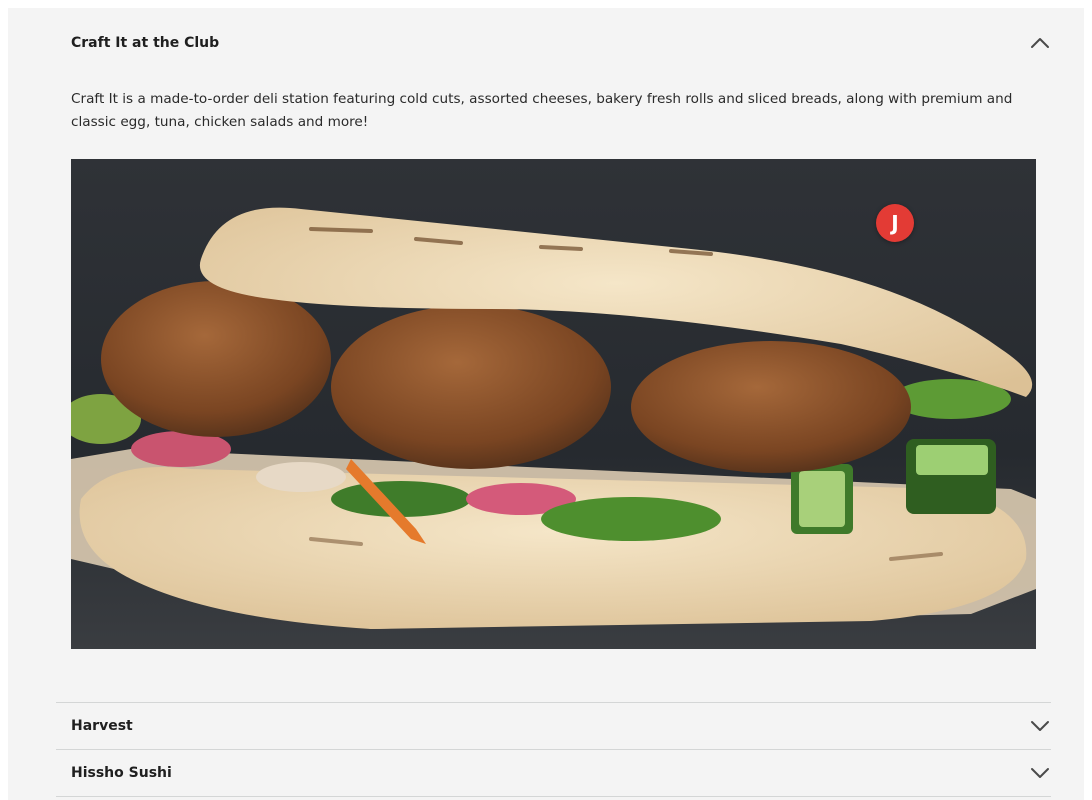 The image size is (1092, 800). Describe the element at coordinates (553, 773) in the screenshot. I see `accordion-header-hissho-sushi: Hissho Sushi` at that location.